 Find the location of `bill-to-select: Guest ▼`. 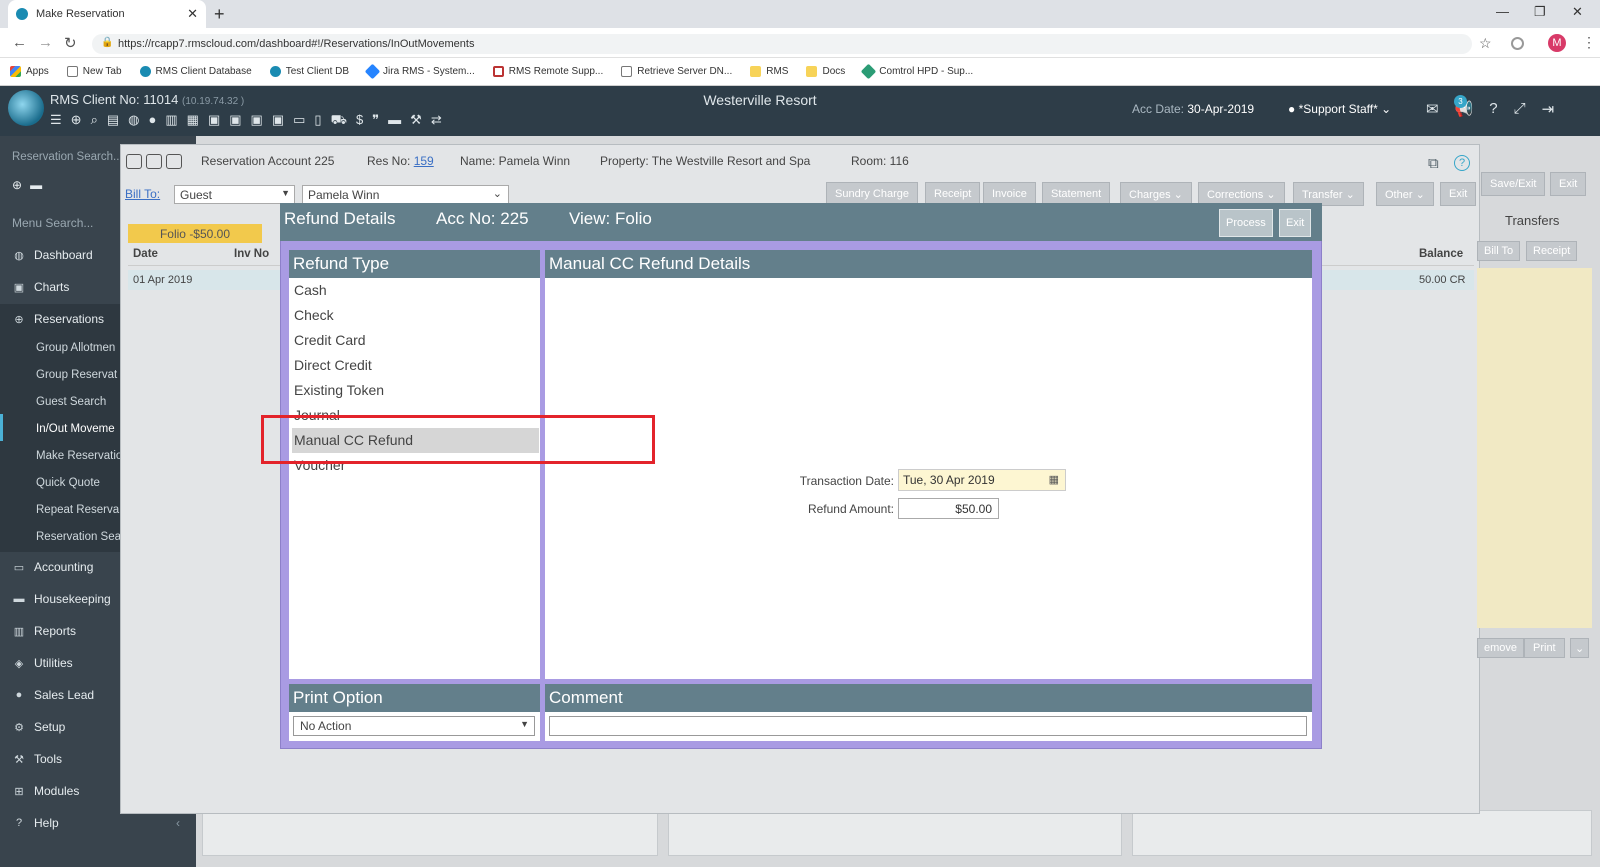

bill-to-select: Guest ▼ is located at coordinates (234, 194).